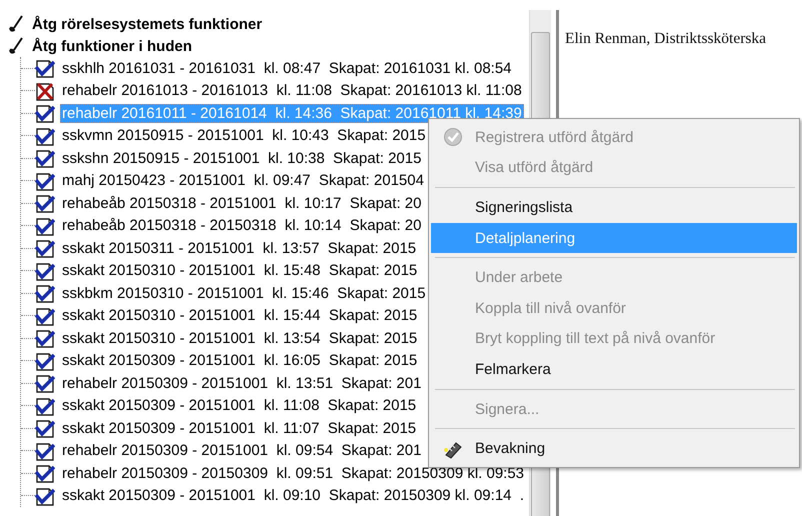  What do you see at coordinates (614, 448) in the screenshot?
I see `menu-item: Bevakning` at bounding box center [614, 448].